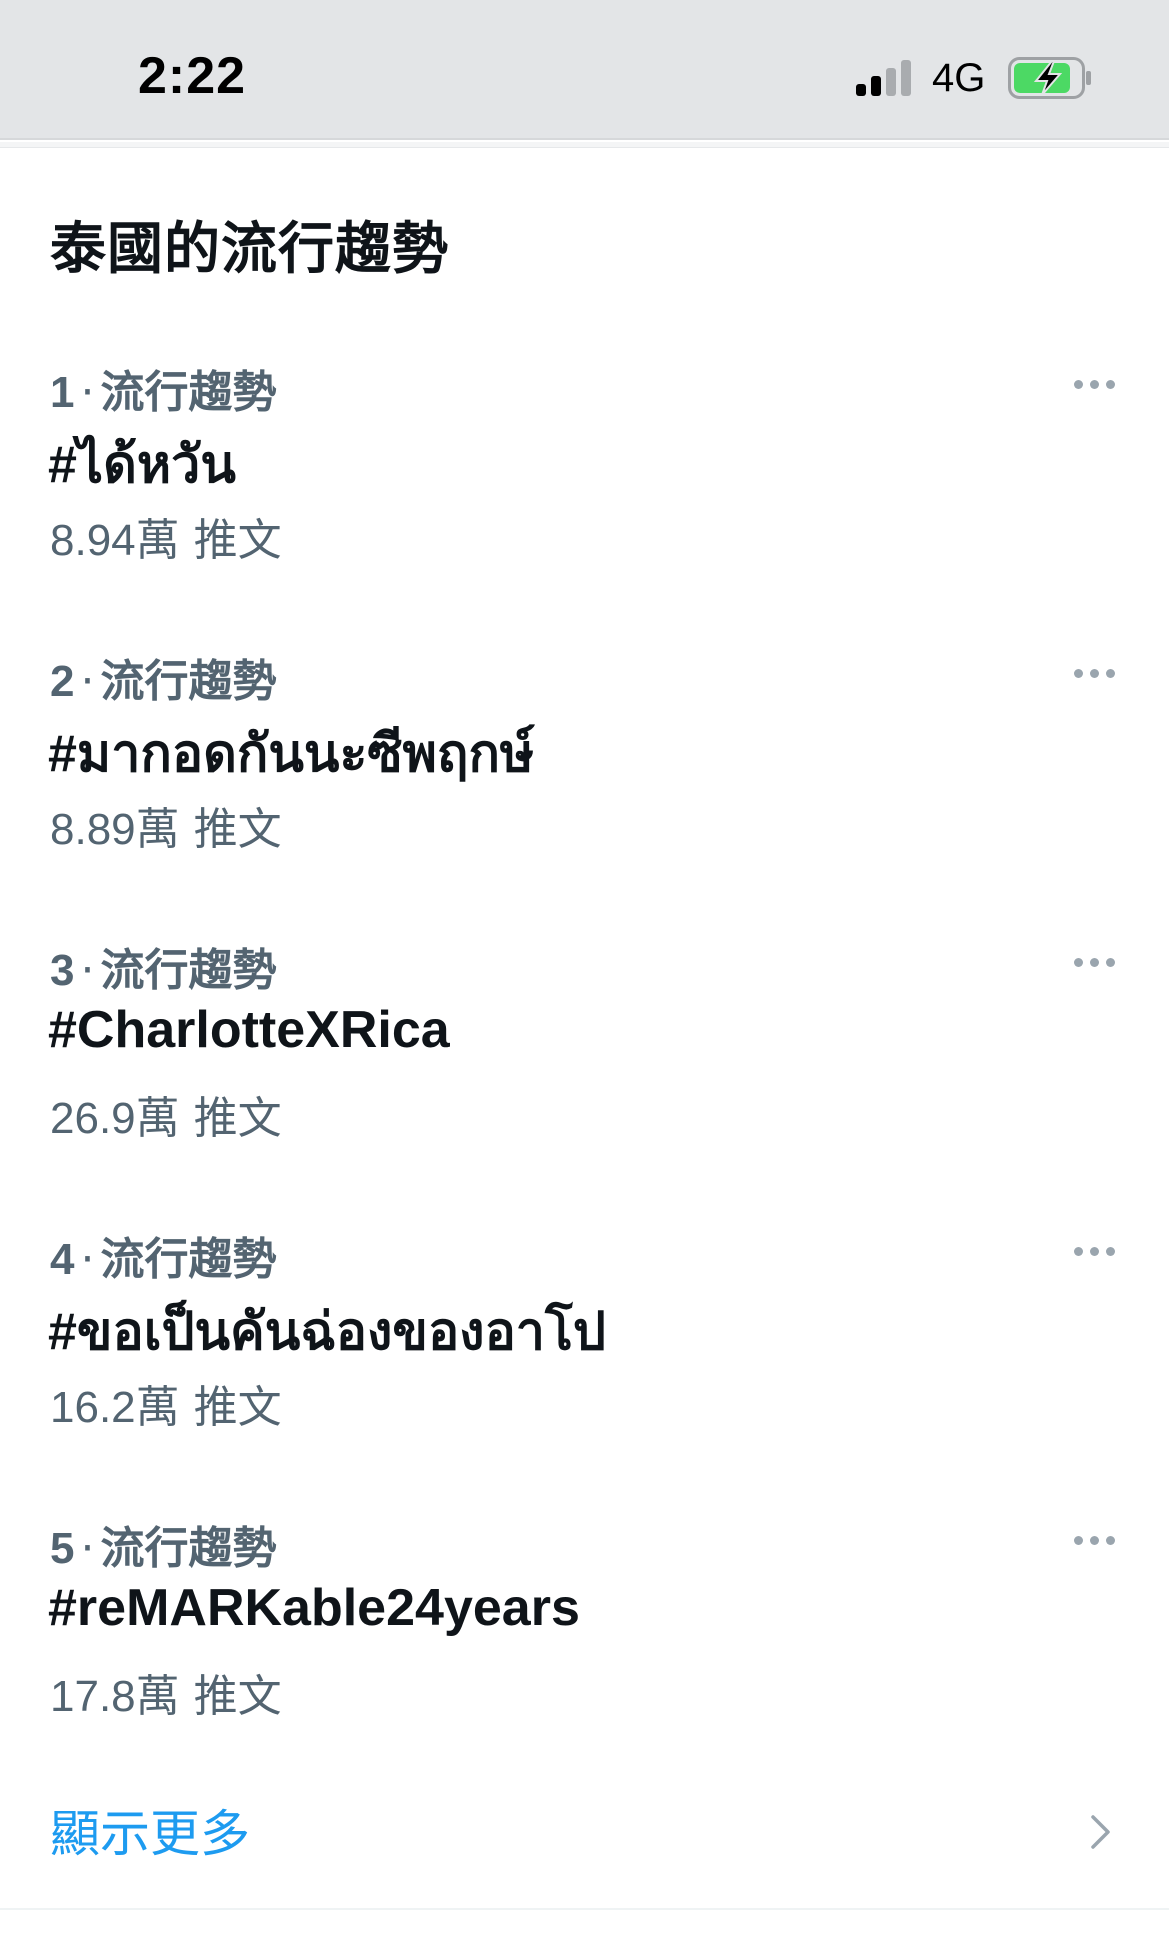 The height and width of the screenshot is (1938, 1169). What do you see at coordinates (1100, 1832) in the screenshot?
I see `chevron-right-icon` at bounding box center [1100, 1832].